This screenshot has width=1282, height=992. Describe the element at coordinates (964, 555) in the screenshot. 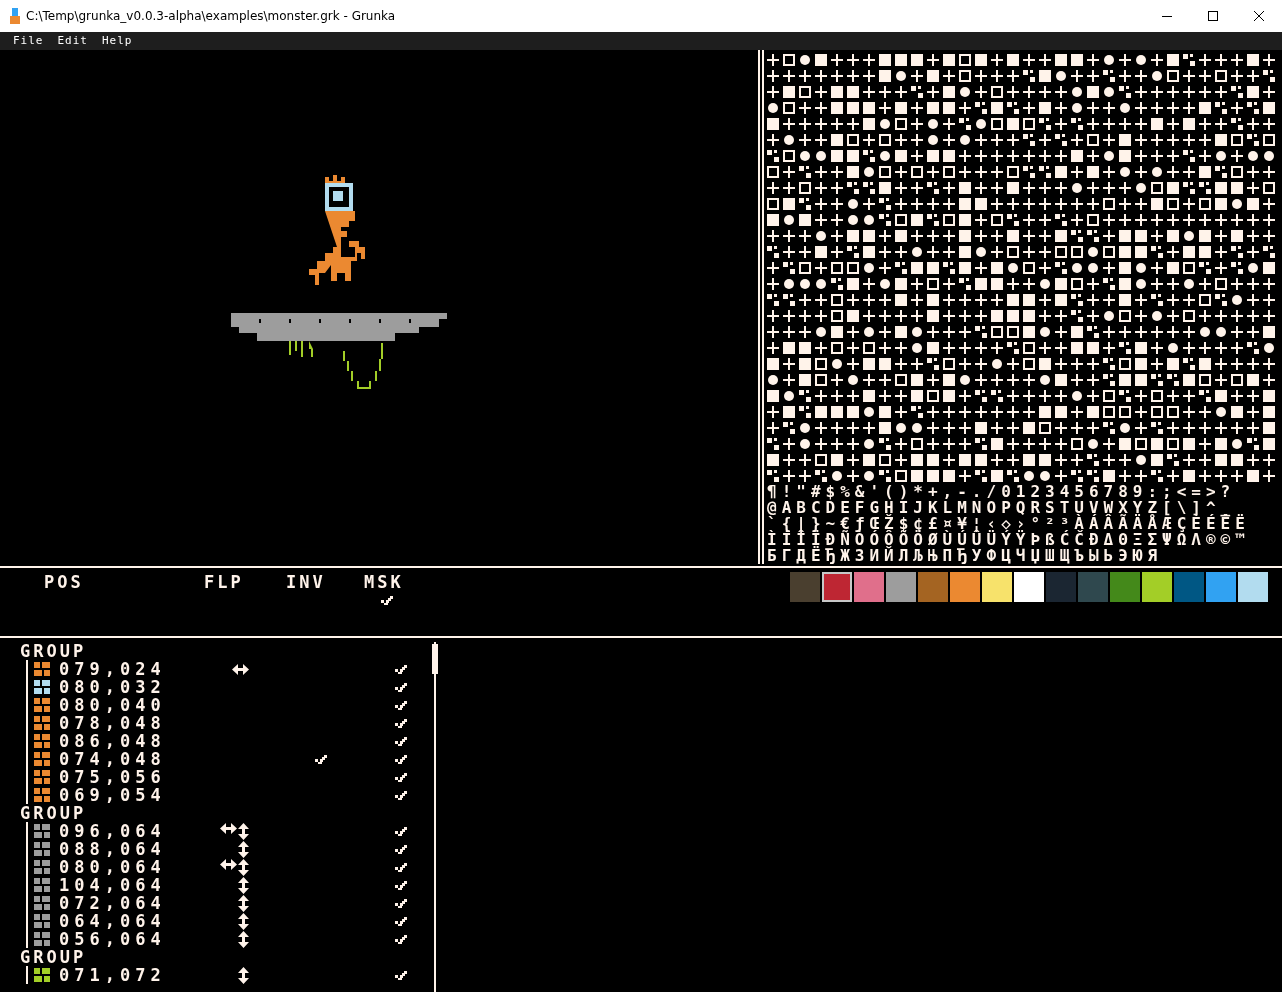

I see `charset-row-text: БГДЁЂЖЗИЙЛЉЊПЂУФЦЧЏШЩЪЫЬЭЮЯ` at that location.